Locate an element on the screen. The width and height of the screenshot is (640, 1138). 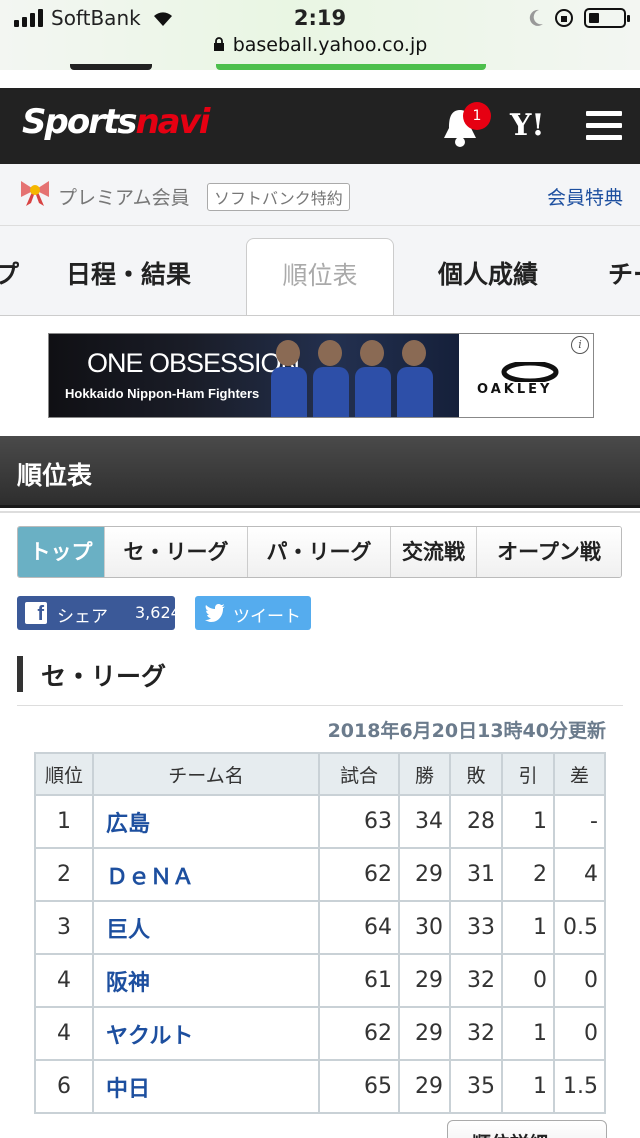
menu-icon is located at coordinates (604, 129).